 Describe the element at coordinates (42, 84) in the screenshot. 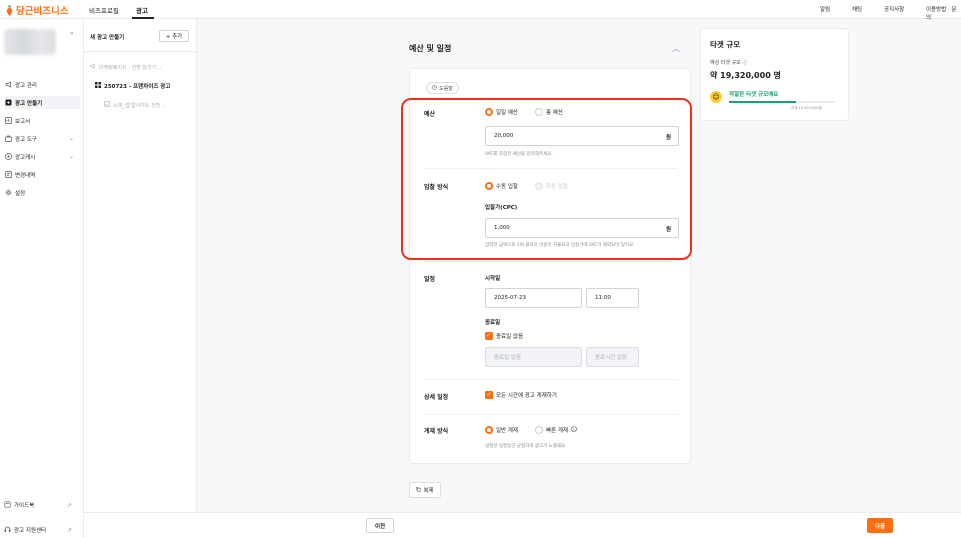

I see `sidebar-item-ad-manage: 광고 관리` at that location.